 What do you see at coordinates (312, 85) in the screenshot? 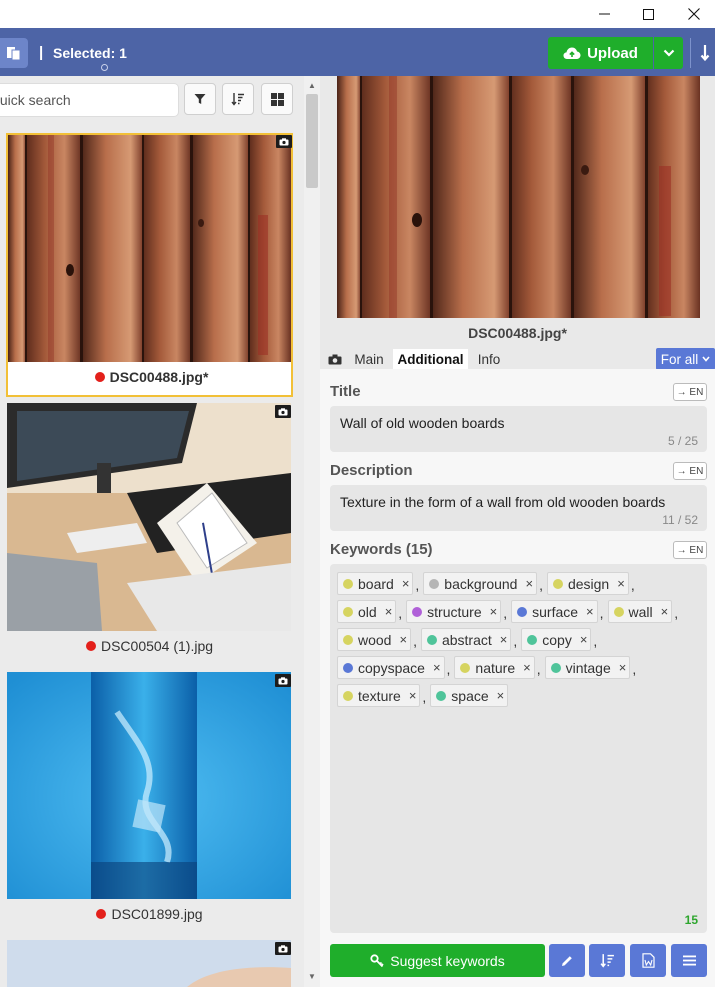
I see `scroll-up-arrow: ▲` at bounding box center [312, 85].